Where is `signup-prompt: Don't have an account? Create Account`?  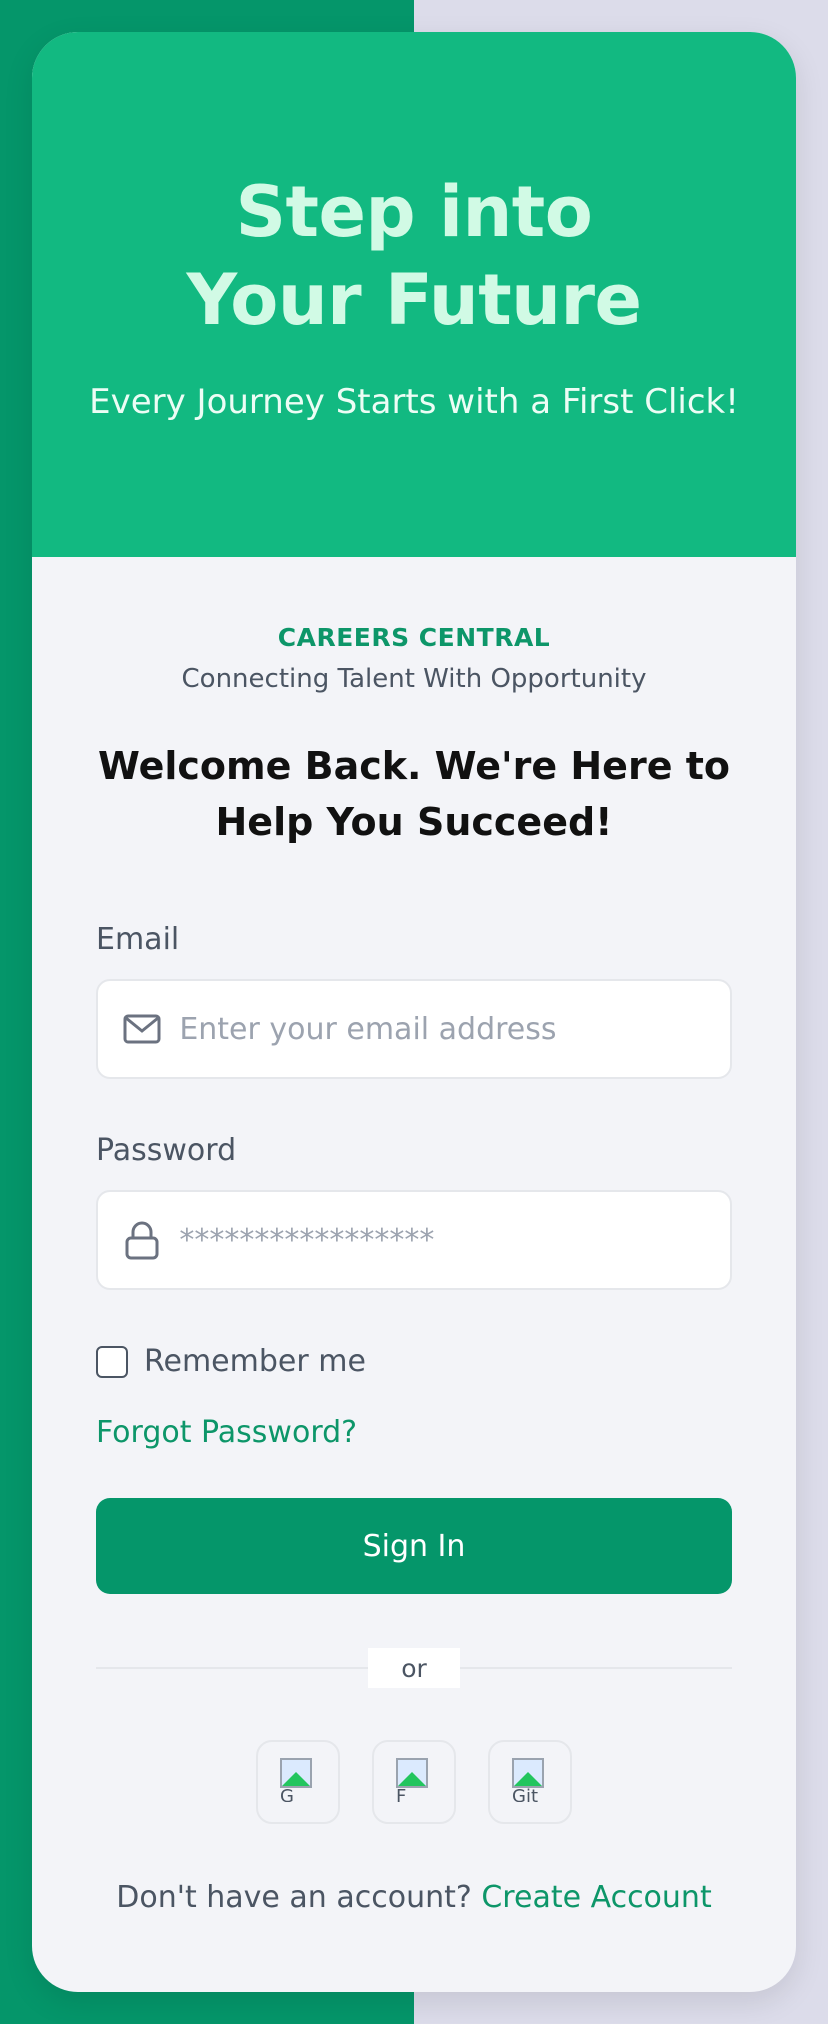 signup-prompt: Don't have an account? Create Account is located at coordinates (414, 1897).